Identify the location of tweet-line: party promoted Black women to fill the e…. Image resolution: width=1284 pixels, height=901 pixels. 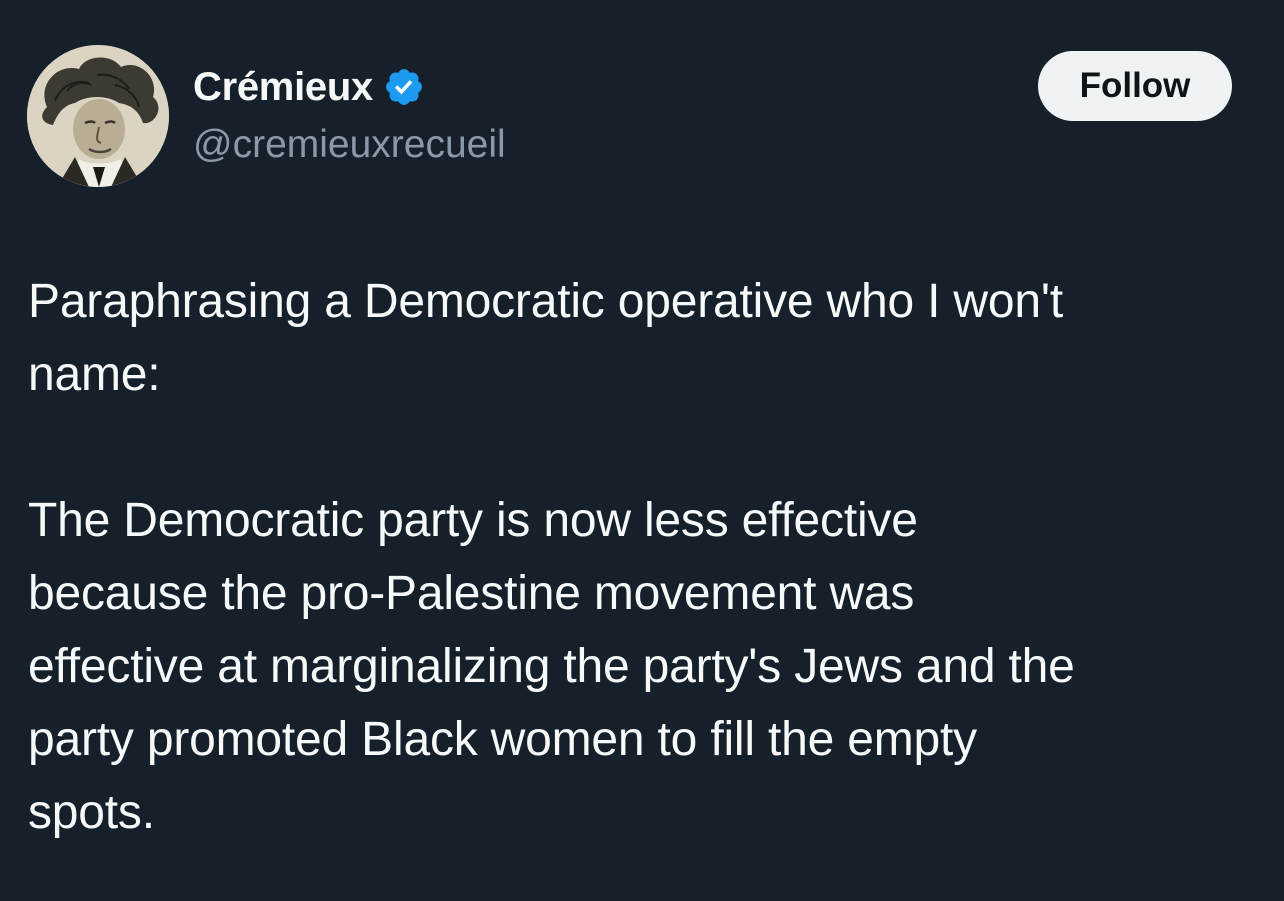
(502, 739).